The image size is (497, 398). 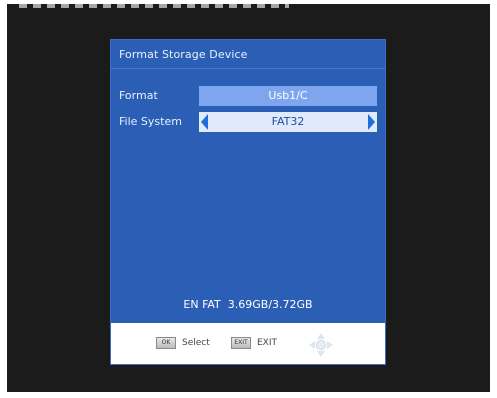 I want to click on select-key-hint: OK Select, so click(x=183, y=343).